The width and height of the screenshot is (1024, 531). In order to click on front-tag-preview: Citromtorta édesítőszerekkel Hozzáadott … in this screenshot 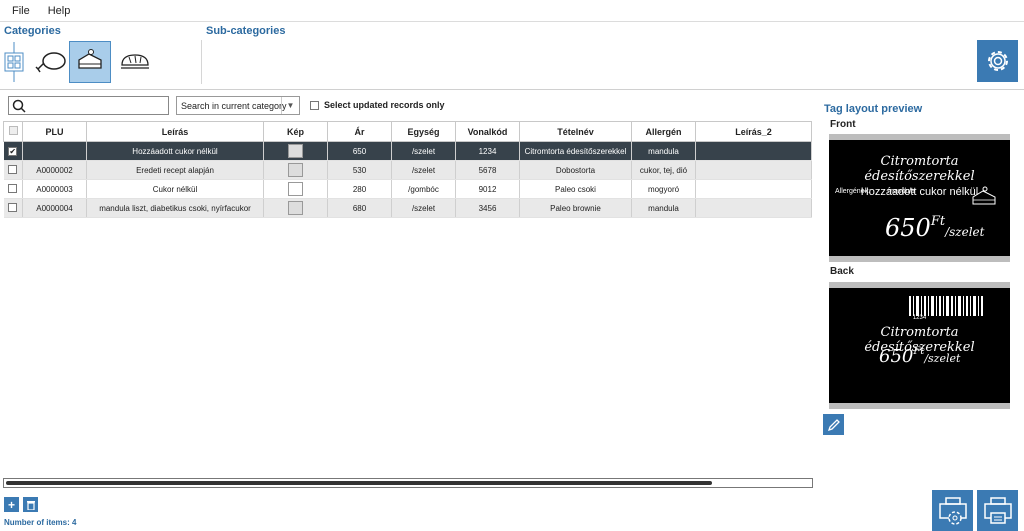, I will do `click(919, 198)`.